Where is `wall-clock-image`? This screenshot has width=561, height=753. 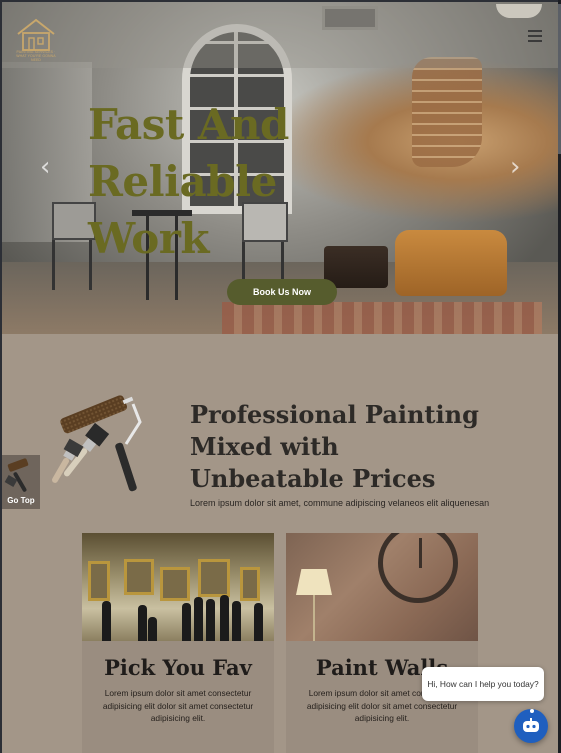
wall-clock-image is located at coordinates (382, 587).